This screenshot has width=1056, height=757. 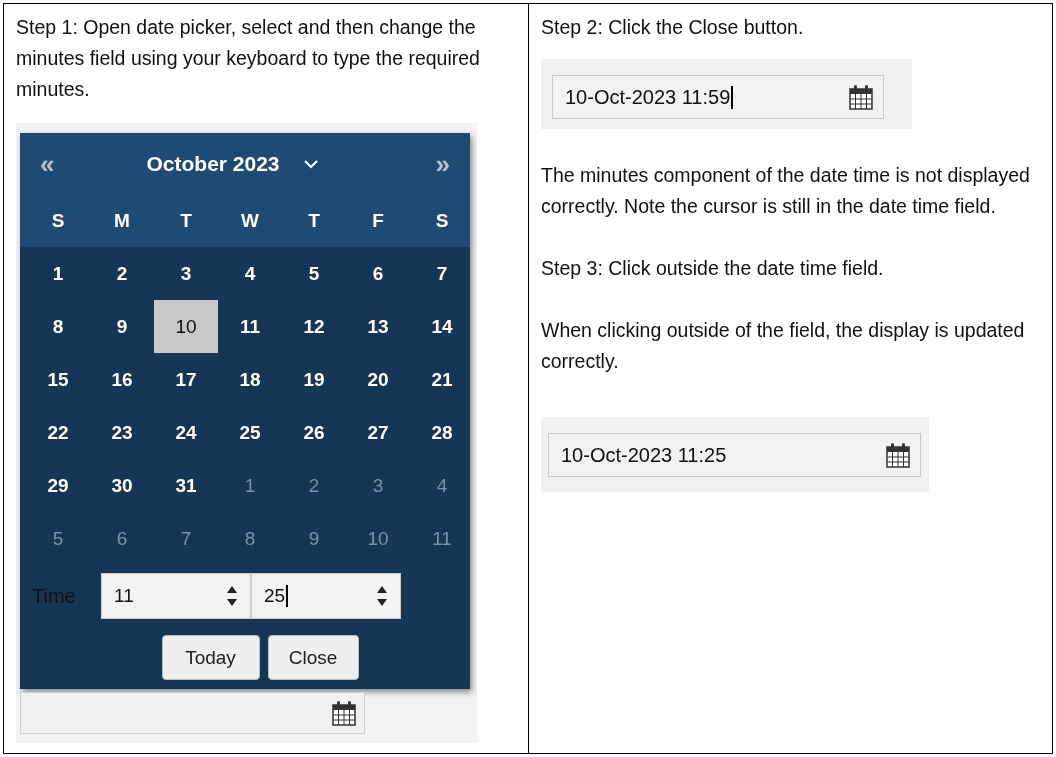 I want to click on calendar-day: 14, so click(x=442, y=326).